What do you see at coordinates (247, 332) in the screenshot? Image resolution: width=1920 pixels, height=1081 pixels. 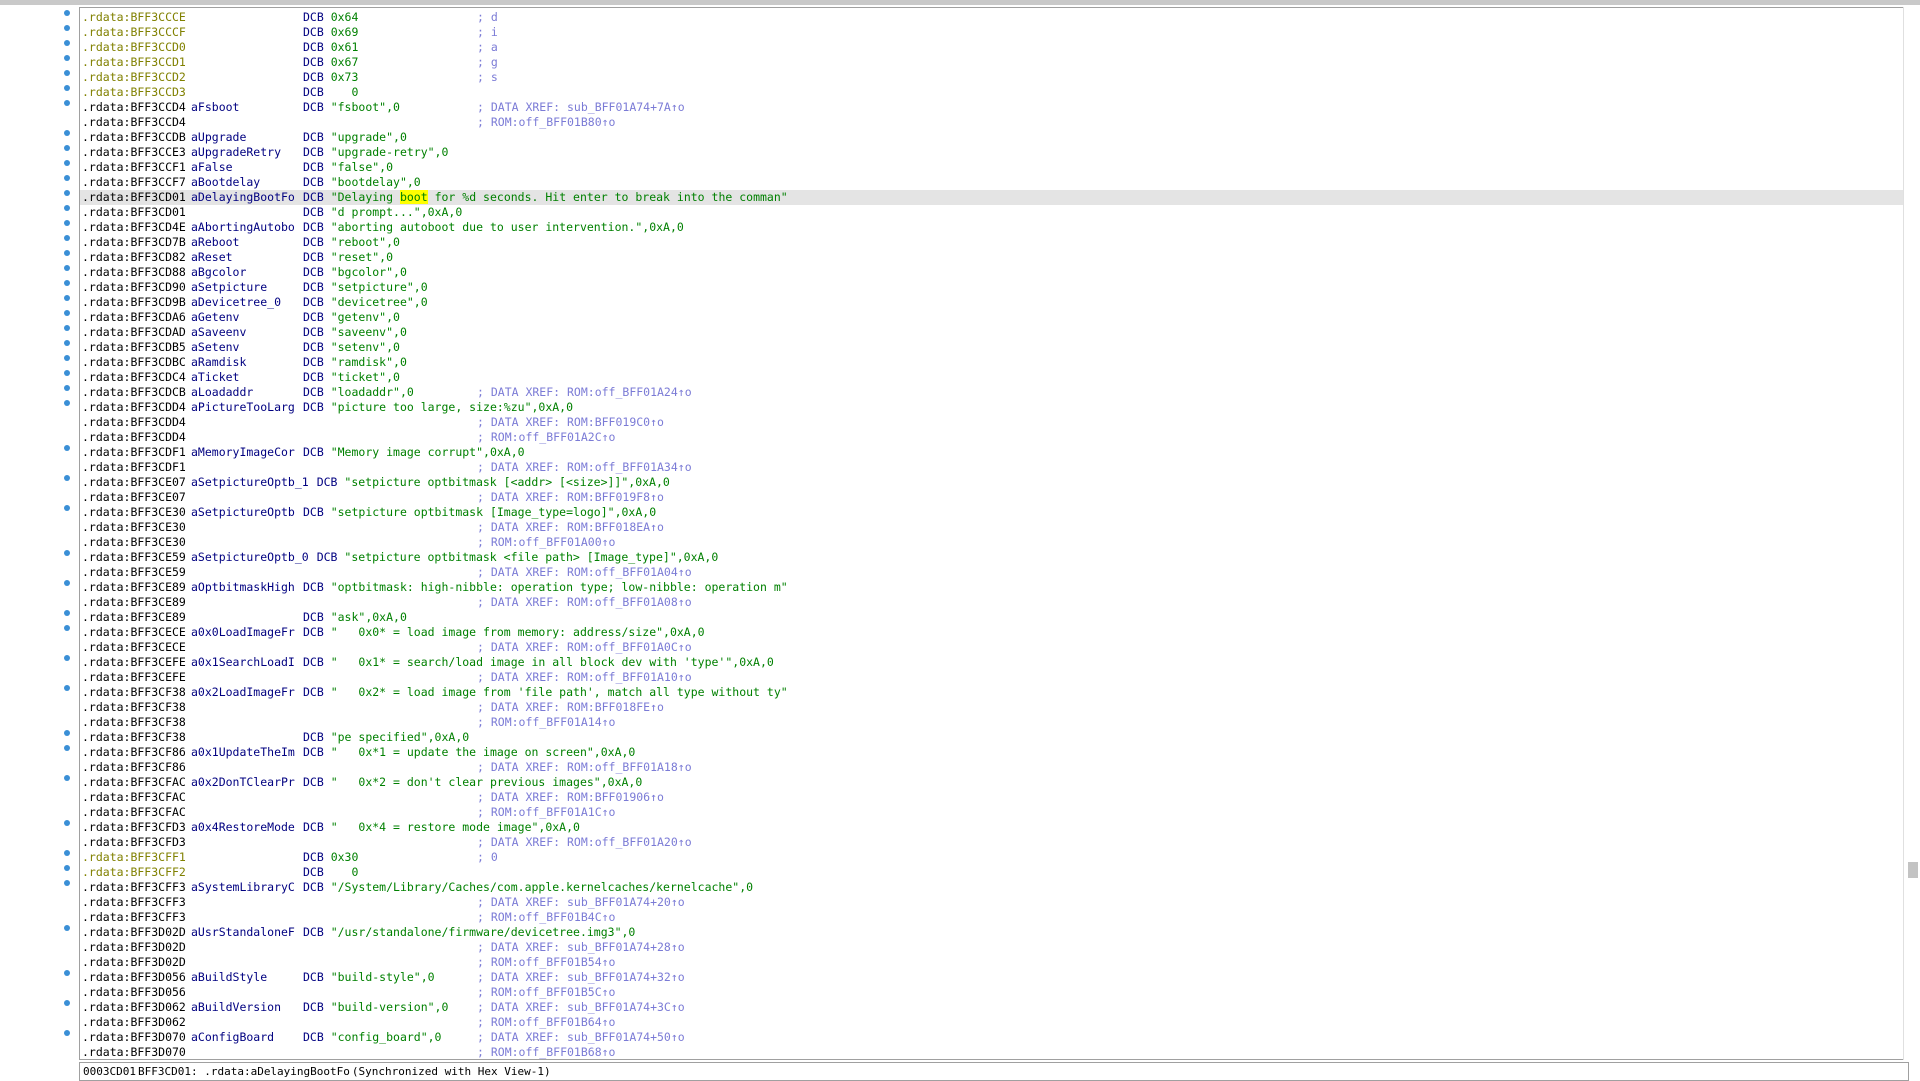 I see `line-symbol: aSaveenv` at bounding box center [247, 332].